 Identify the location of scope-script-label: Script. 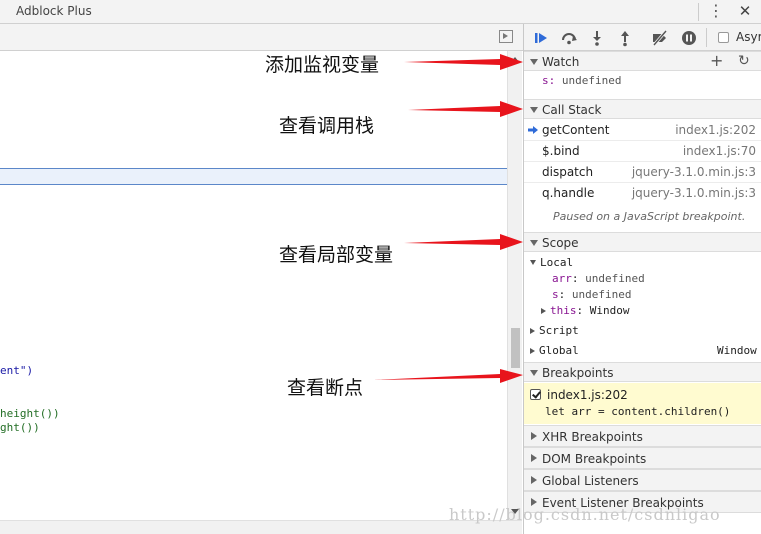
(559, 330).